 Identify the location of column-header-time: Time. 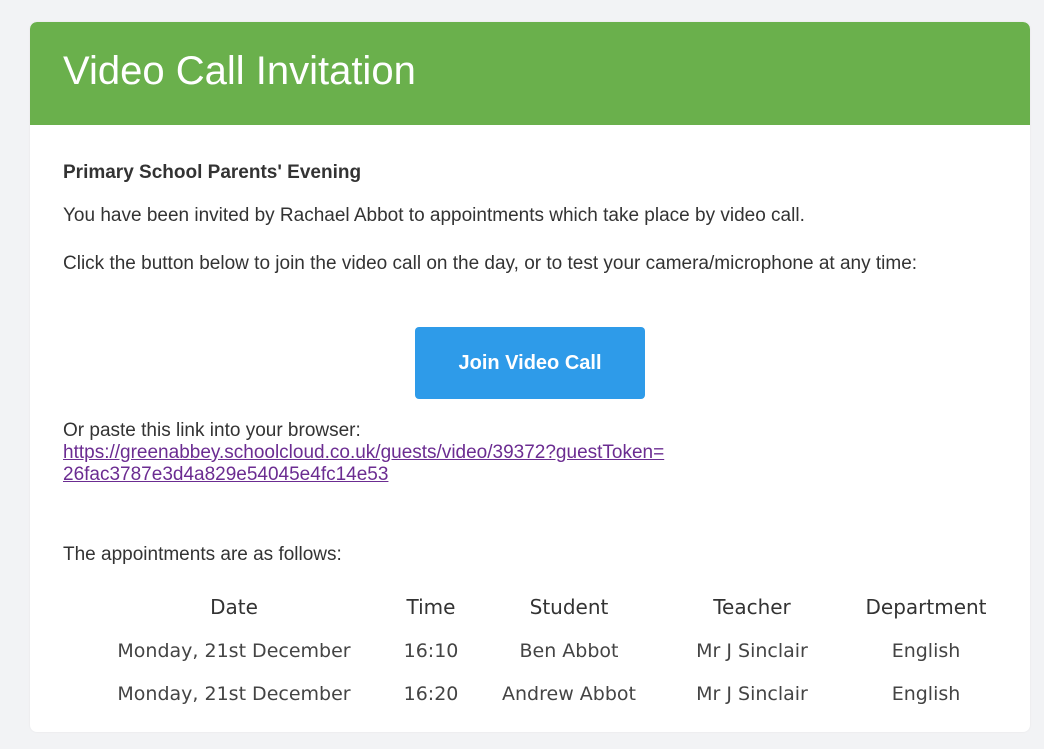
(431, 607).